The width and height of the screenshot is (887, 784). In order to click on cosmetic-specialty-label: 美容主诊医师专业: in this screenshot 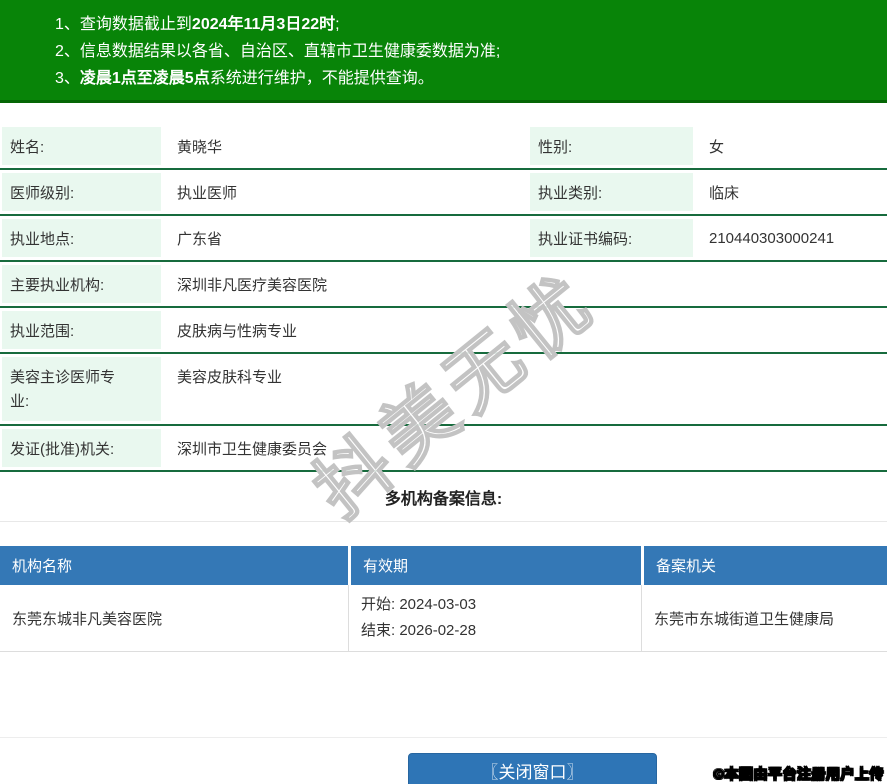, I will do `click(63, 389)`.